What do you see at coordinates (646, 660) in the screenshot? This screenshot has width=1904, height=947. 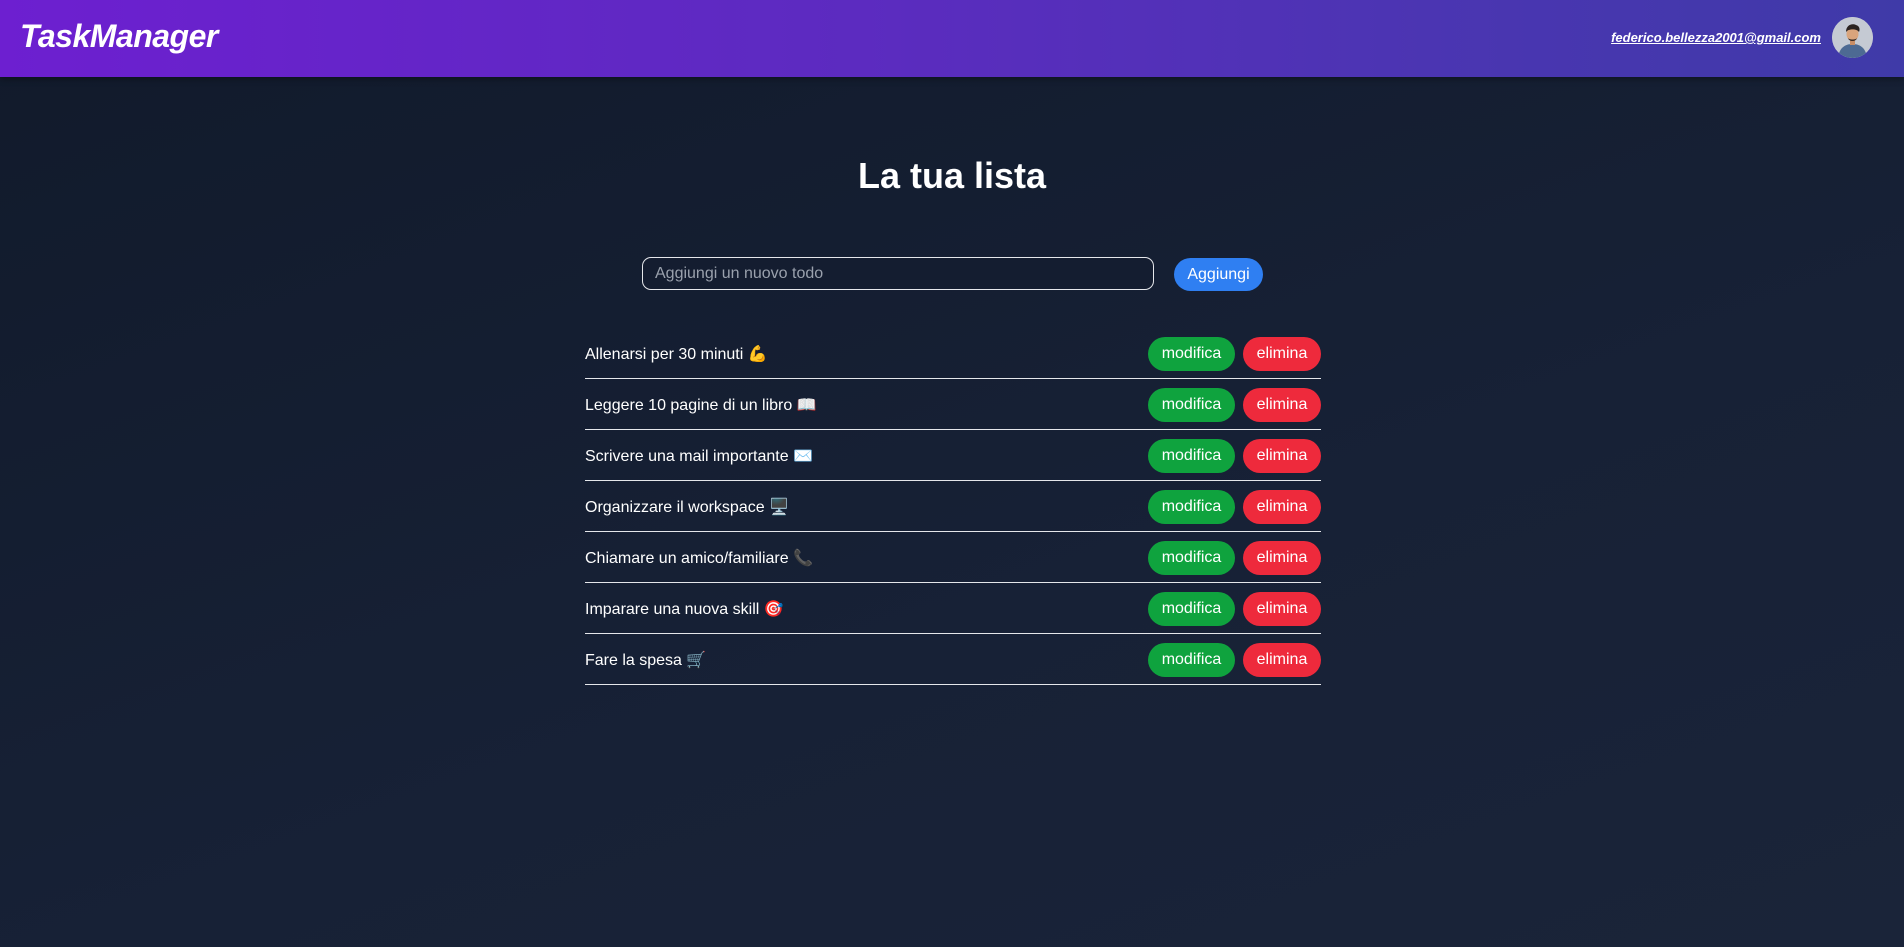 I see `todo-text: Fare la spesa 🛒` at bounding box center [646, 660].